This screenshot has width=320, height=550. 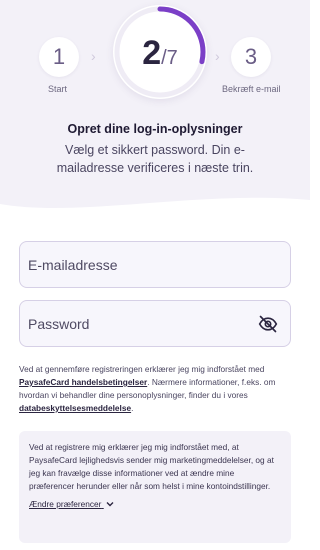 I want to click on wave-divider, so click(x=155, y=213).